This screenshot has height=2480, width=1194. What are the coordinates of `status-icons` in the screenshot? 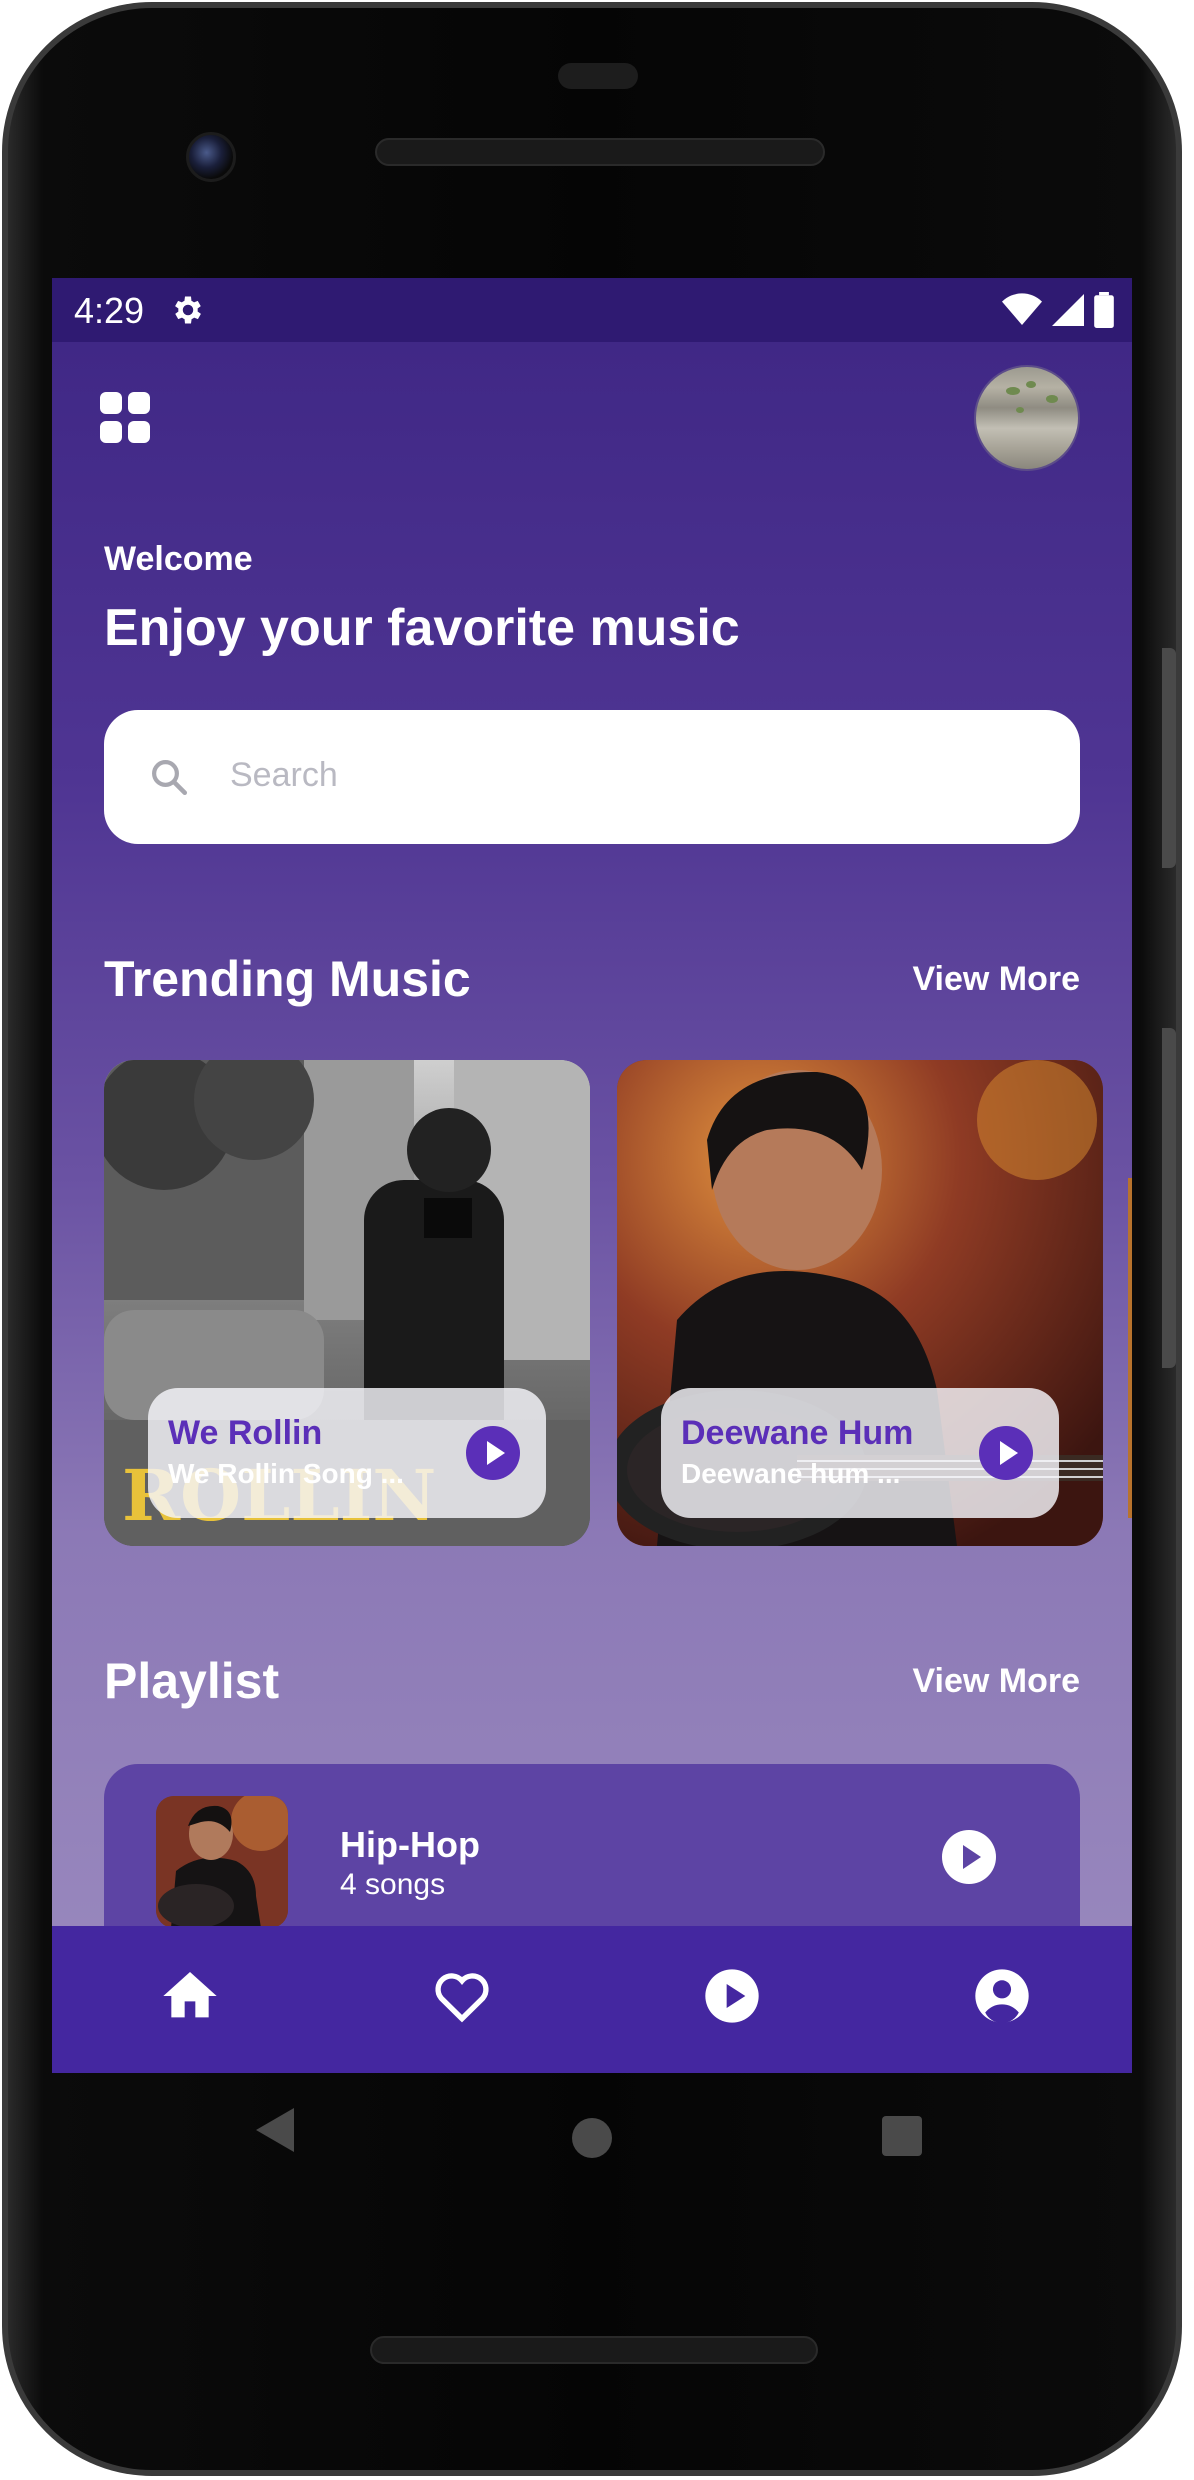 It's located at (1058, 310).